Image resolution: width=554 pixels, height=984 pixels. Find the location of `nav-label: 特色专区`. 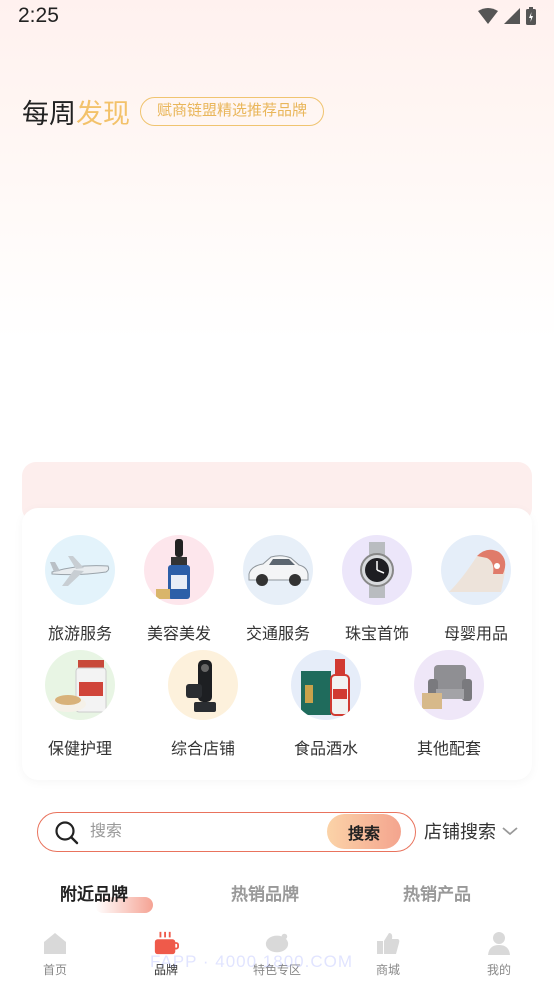

nav-label: 特色专区 is located at coordinates (276, 970).